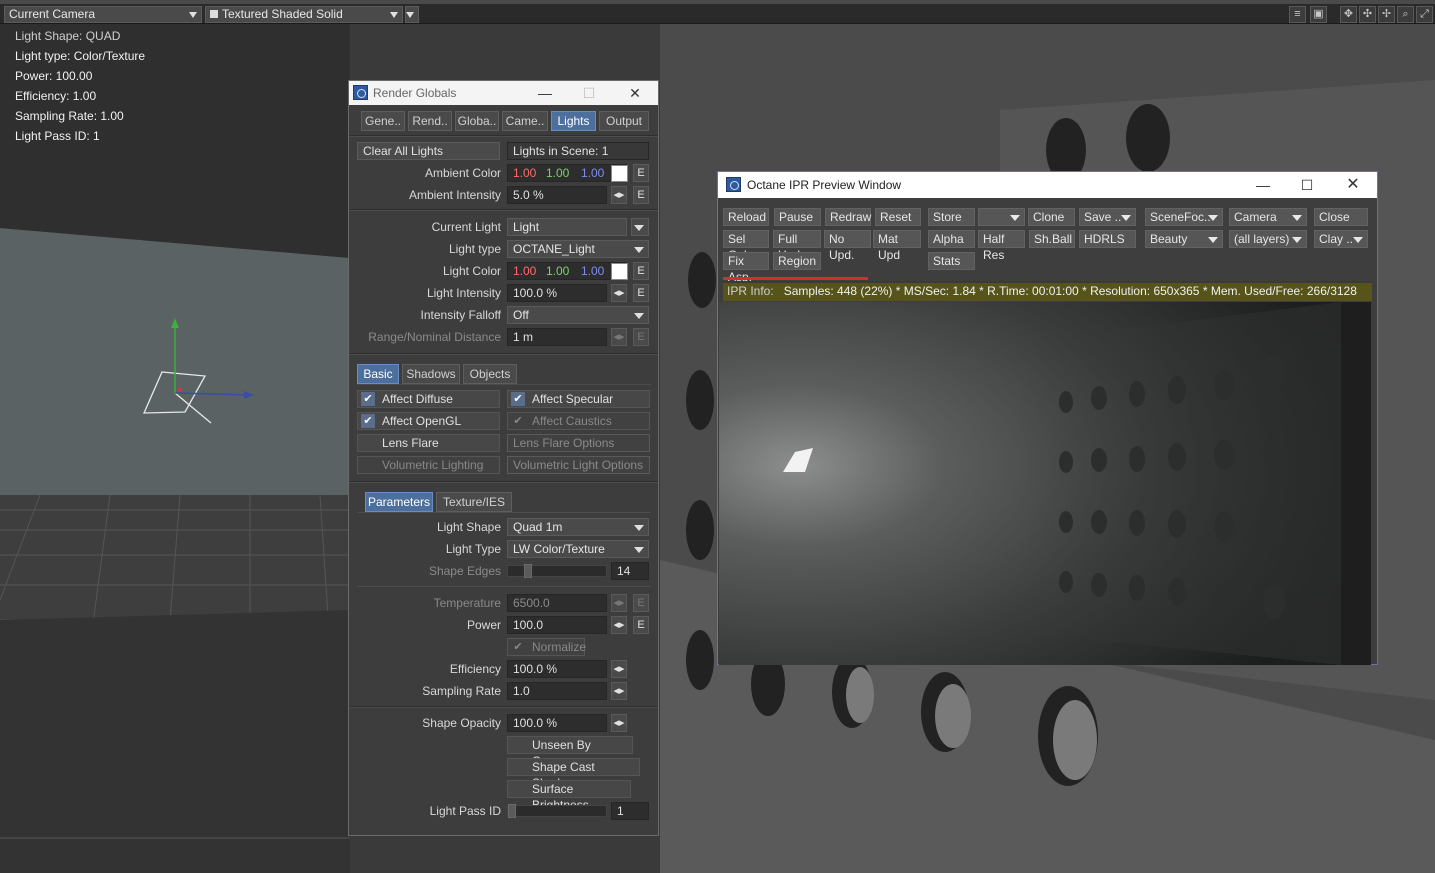 The image size is (1435, 873). What do you see at coordinates (1001, 217) in the screenshot?
I see `store-slot-dropdown` at bounding box center [1001, 217].